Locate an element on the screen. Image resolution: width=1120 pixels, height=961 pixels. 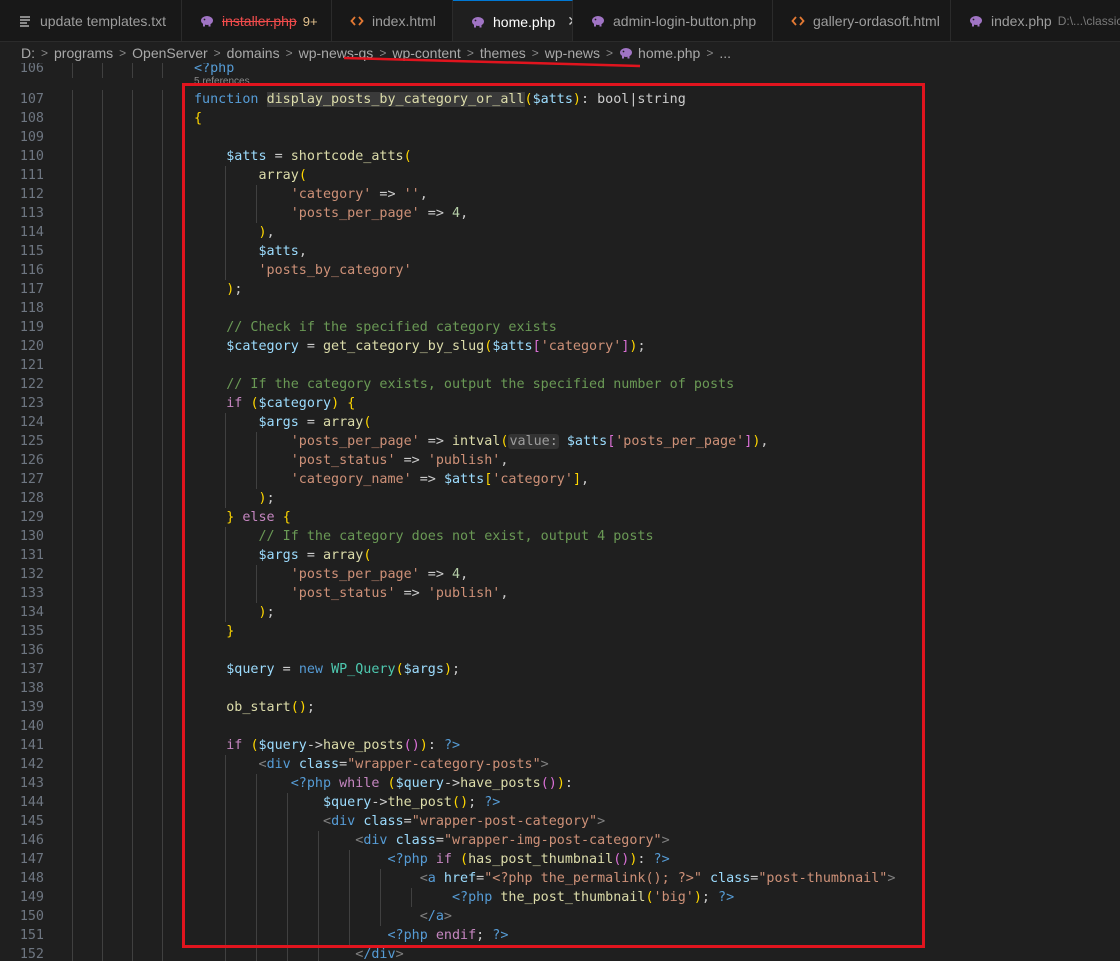
tab-gallery-ordasoft-html: gallery-ordasoft.html is located at coordinates (862, 20).